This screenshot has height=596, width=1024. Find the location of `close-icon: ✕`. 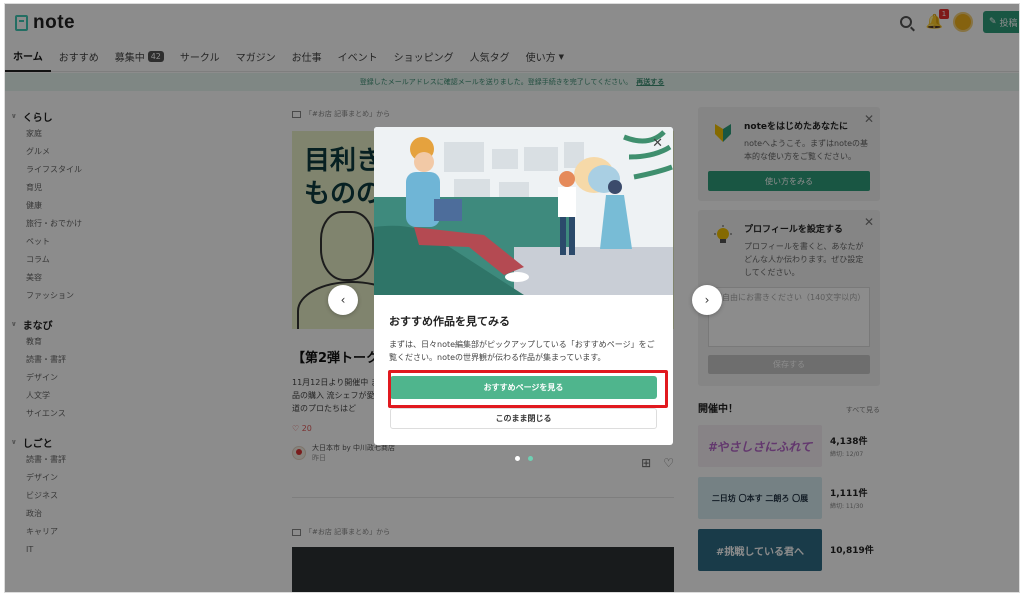

close-icon: ✕ is located at coordinates (657, 143).